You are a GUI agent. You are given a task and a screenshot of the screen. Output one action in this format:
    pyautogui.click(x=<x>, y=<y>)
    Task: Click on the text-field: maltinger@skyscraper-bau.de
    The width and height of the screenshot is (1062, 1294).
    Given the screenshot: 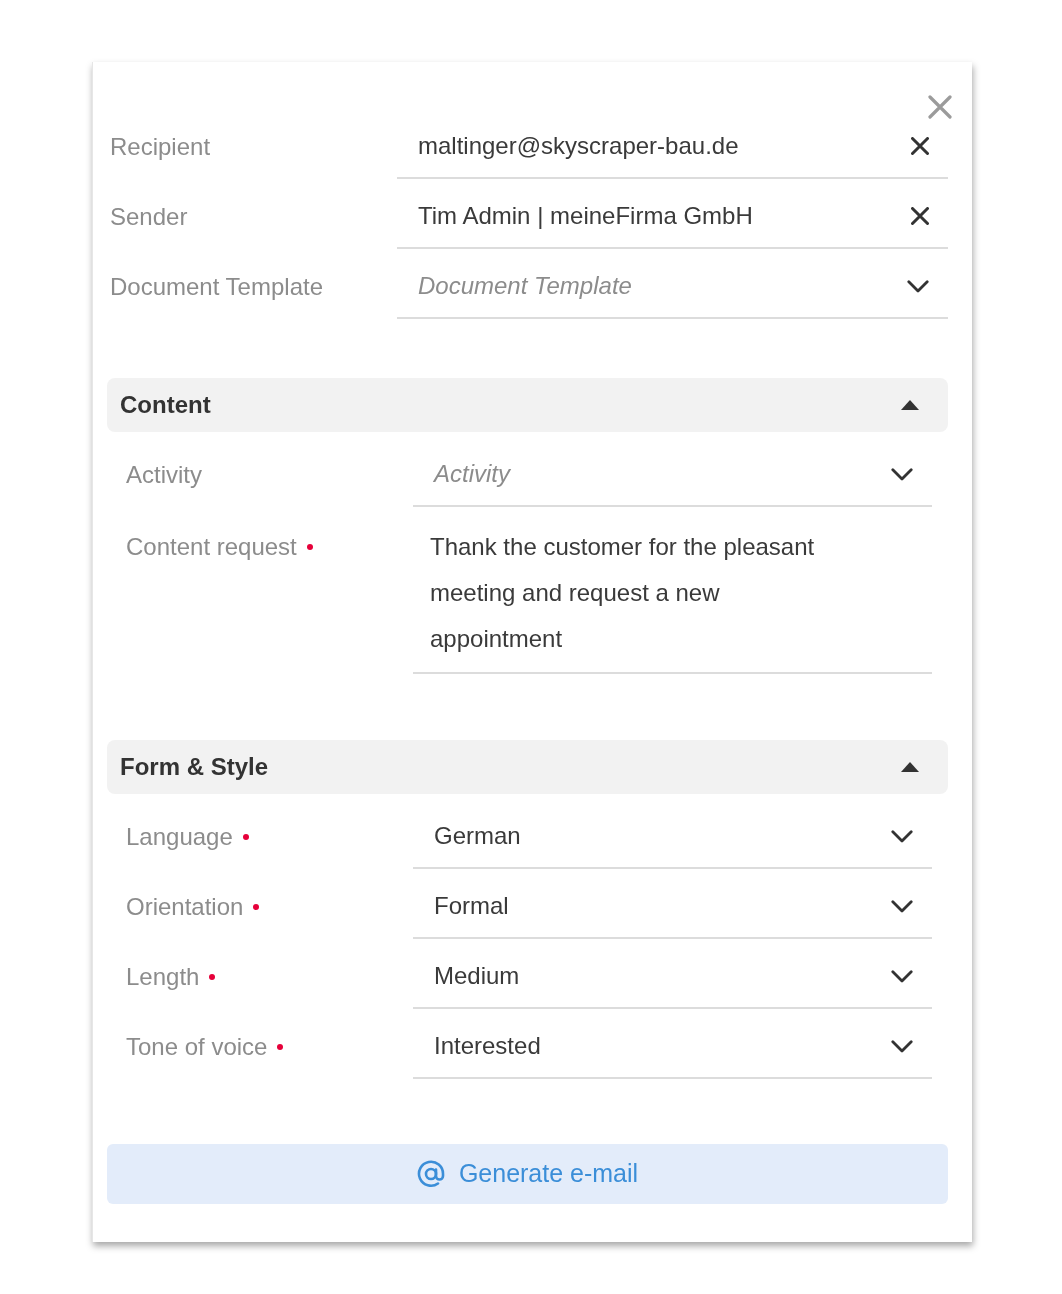 What is the action you would take?
    pyautogui.click(x=672, y=150)
    